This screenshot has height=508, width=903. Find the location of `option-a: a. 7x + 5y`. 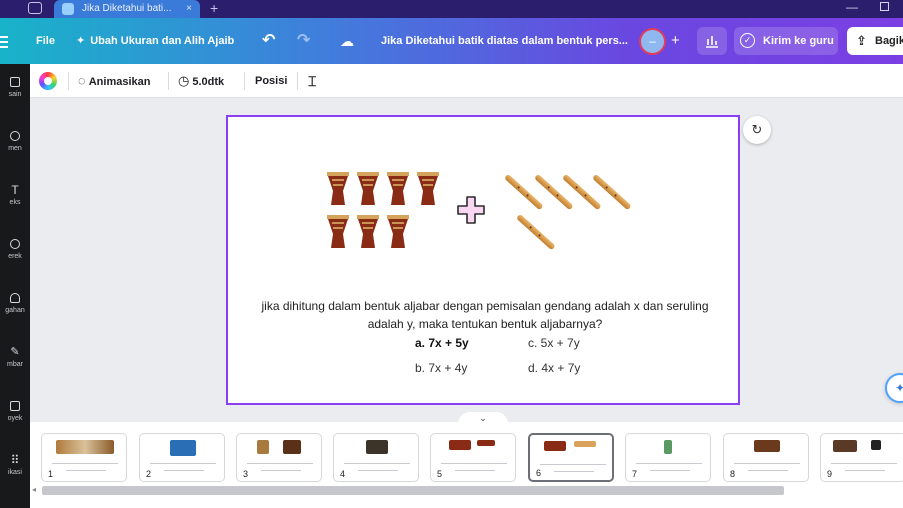

option-a: a. 7x + 5y is located at coordinates (442, 343).